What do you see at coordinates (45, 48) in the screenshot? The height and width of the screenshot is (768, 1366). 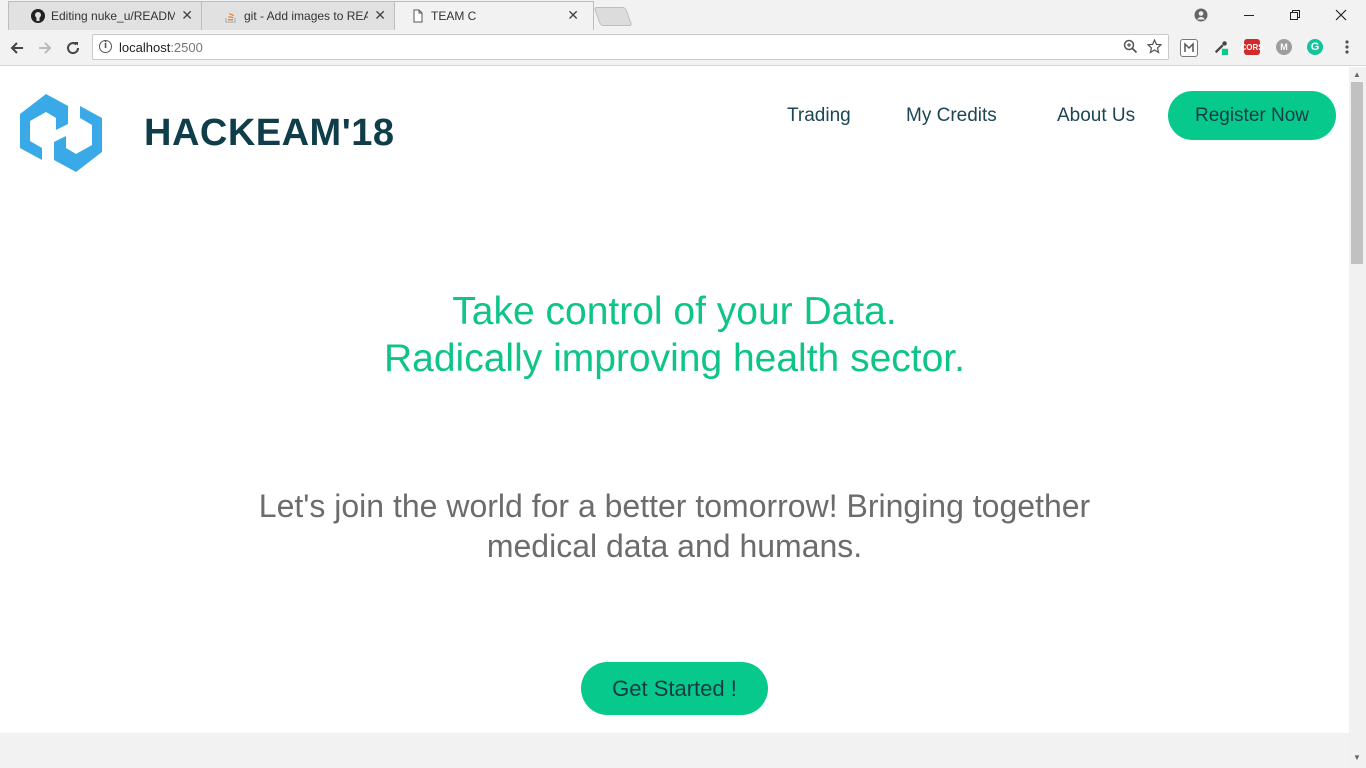 I see `forward-icon` at bounding box center [45, 48].